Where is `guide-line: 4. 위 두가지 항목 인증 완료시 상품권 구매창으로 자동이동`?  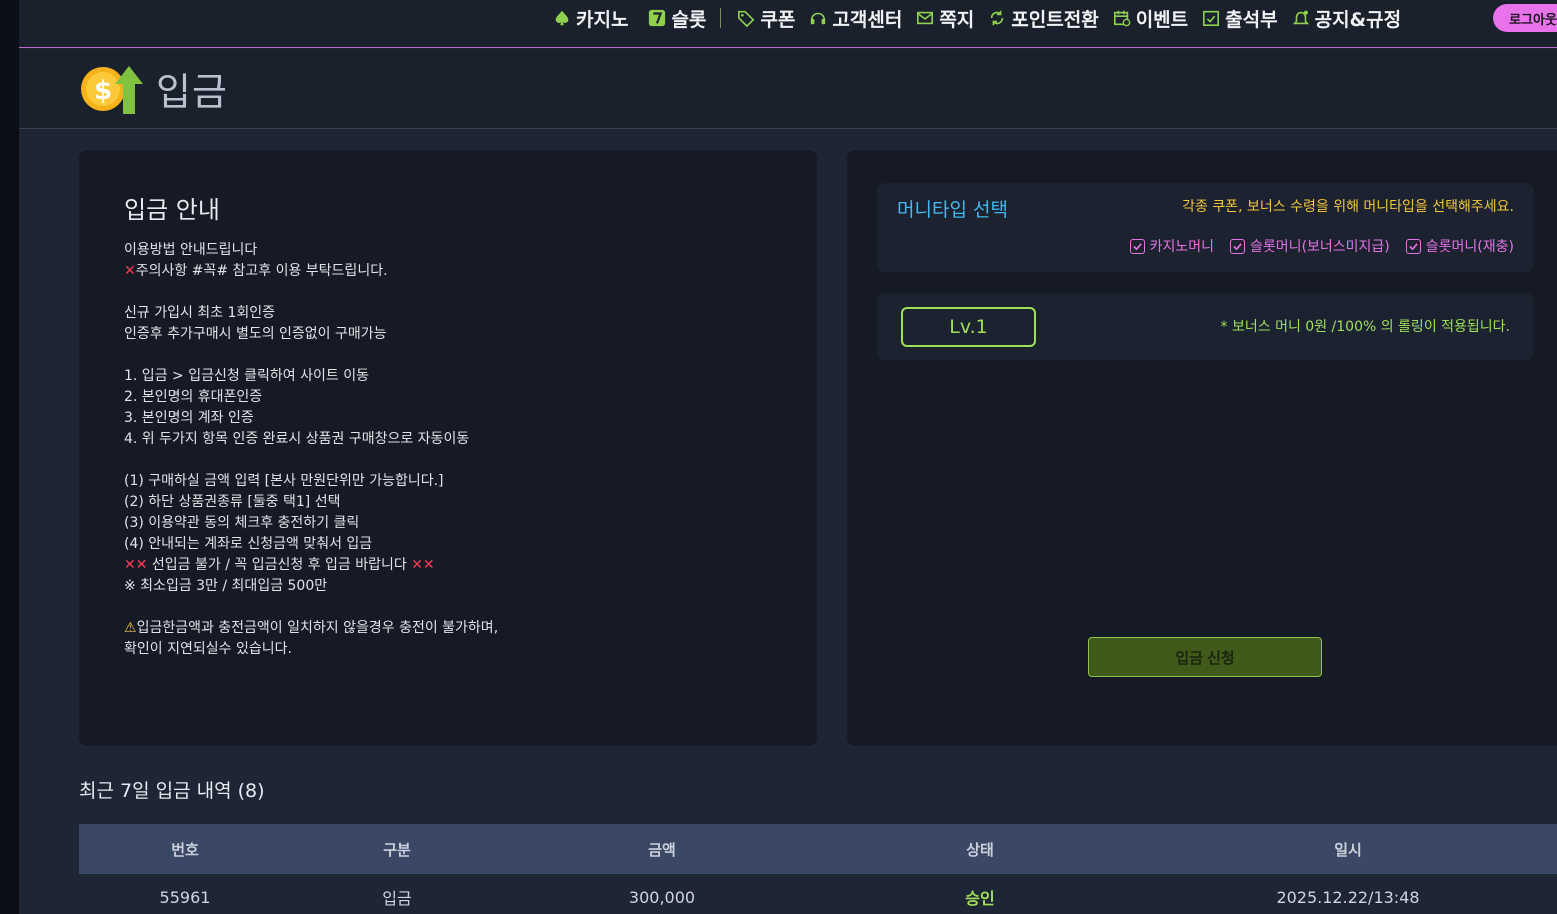
guide-line: 4. 위 두가지 항목 인증 완료시 상품권 구매창으로 자동이동 is located at coordinates (297, 439).